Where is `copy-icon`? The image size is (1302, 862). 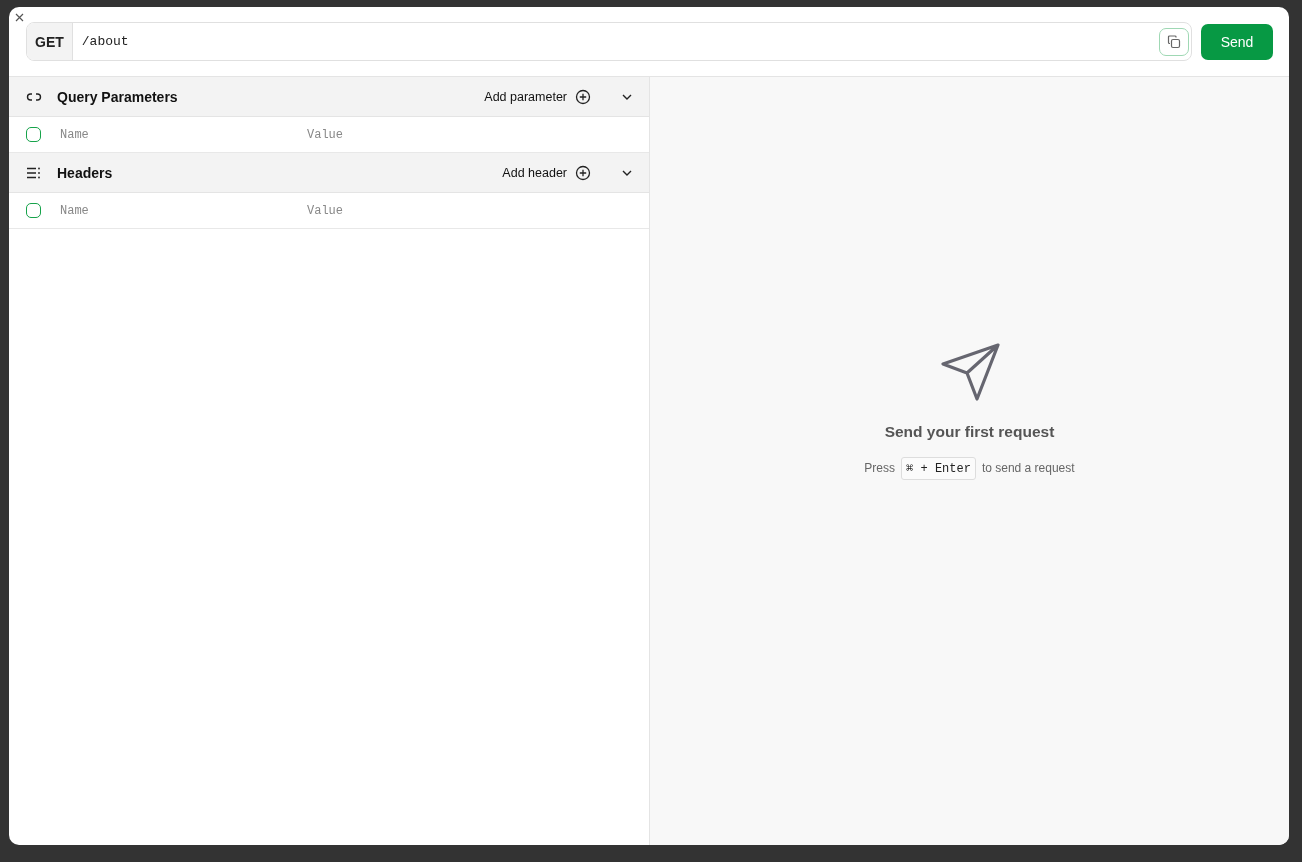 copy-icon is located at coordinates (1174, 41).